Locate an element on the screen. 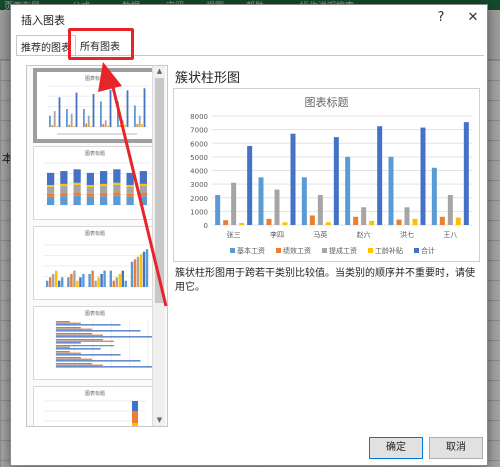 Image resolution: width=500 pixels, height=467 pixels. scroll-down-icon: ▼ is located at coordinates (159, 420).